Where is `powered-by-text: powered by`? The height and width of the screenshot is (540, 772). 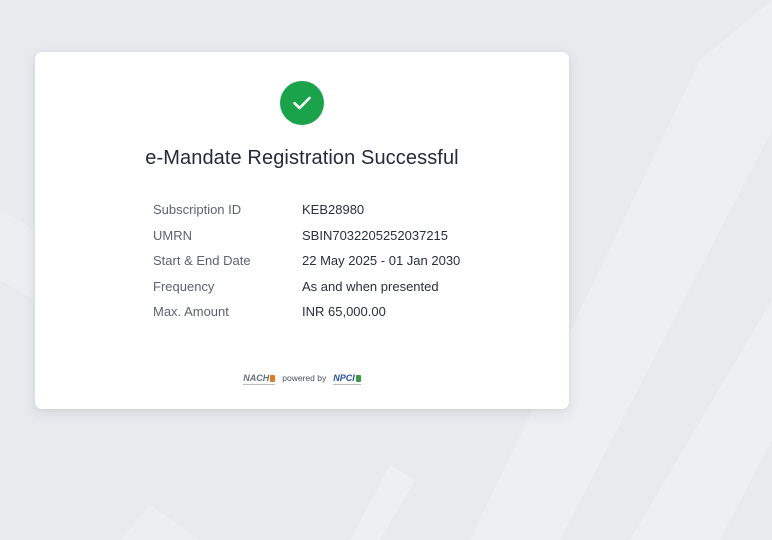 powered-by-text: powered by is located at coordinates (304, 378).